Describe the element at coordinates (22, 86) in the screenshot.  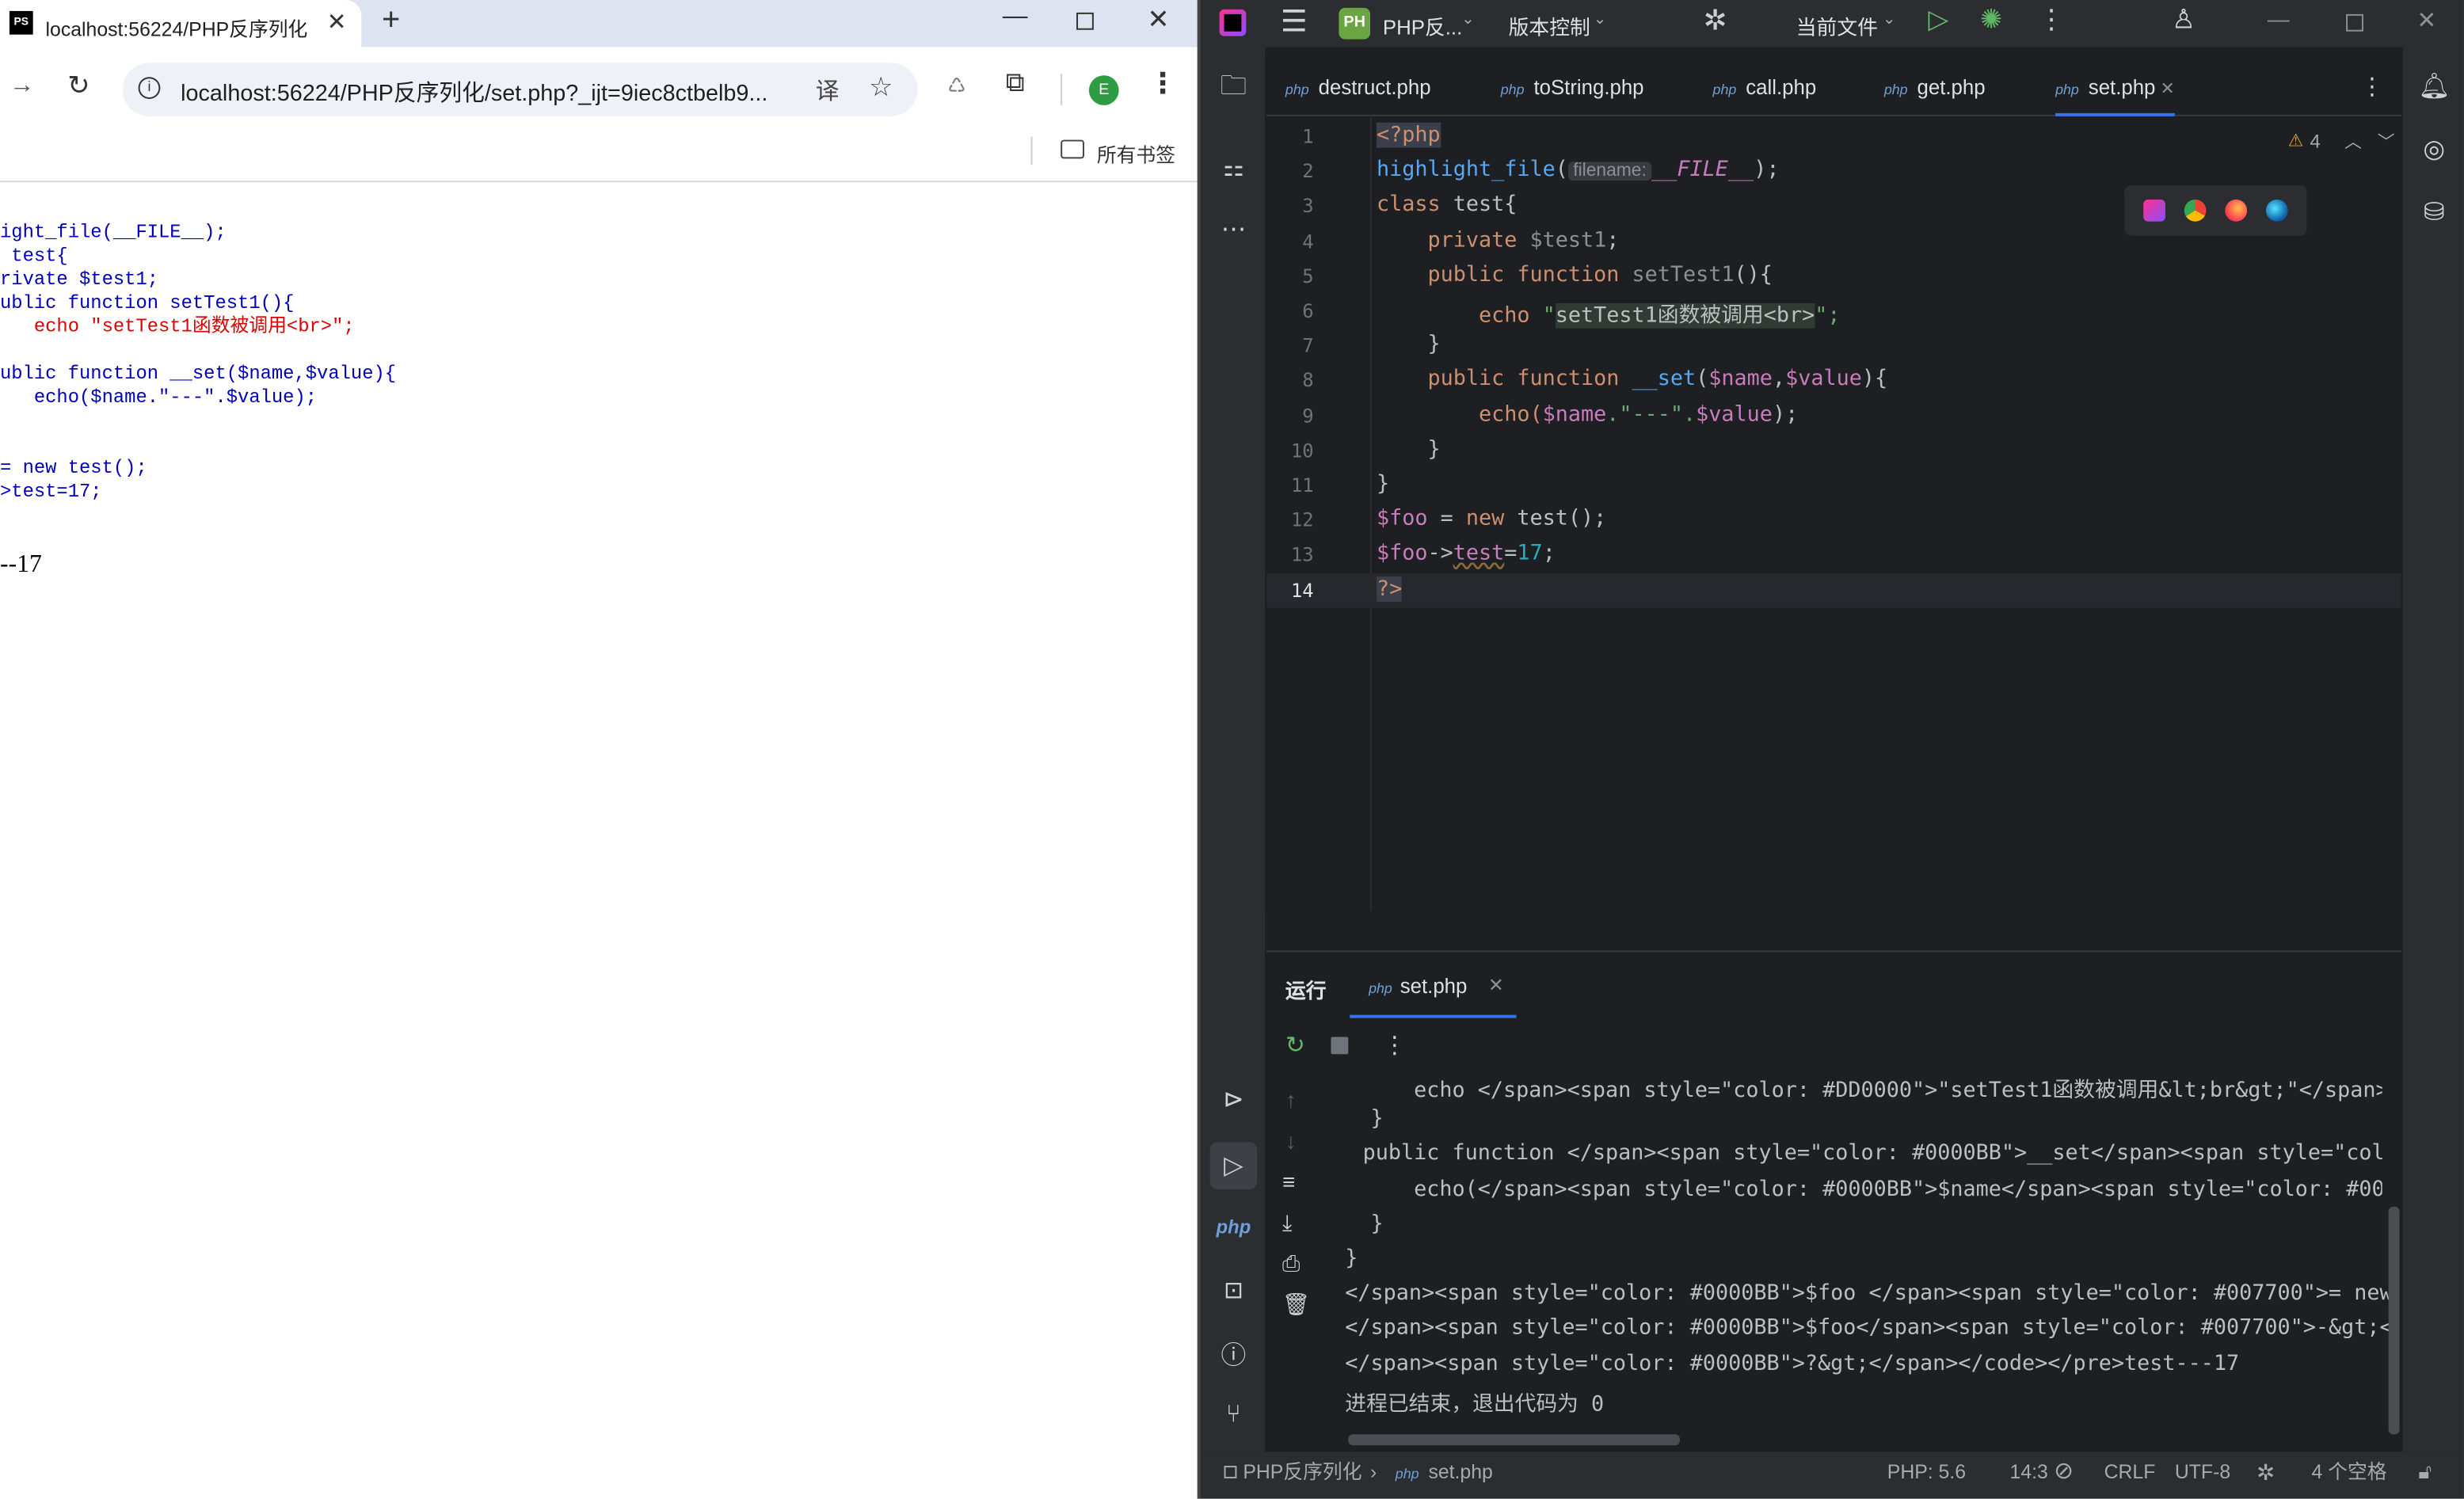
I see `forward-icon: →` at that location.